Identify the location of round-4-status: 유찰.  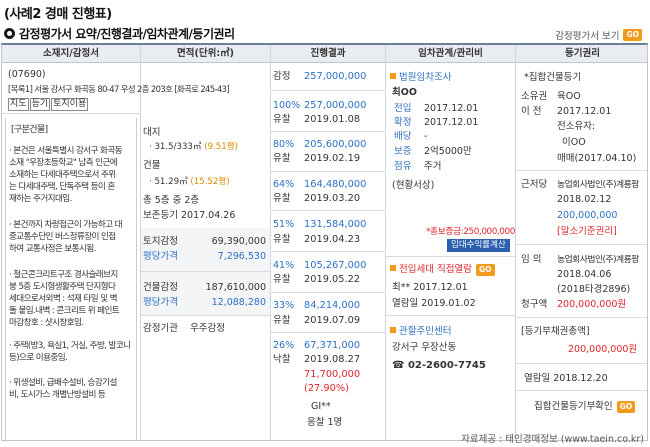
(282, 239).